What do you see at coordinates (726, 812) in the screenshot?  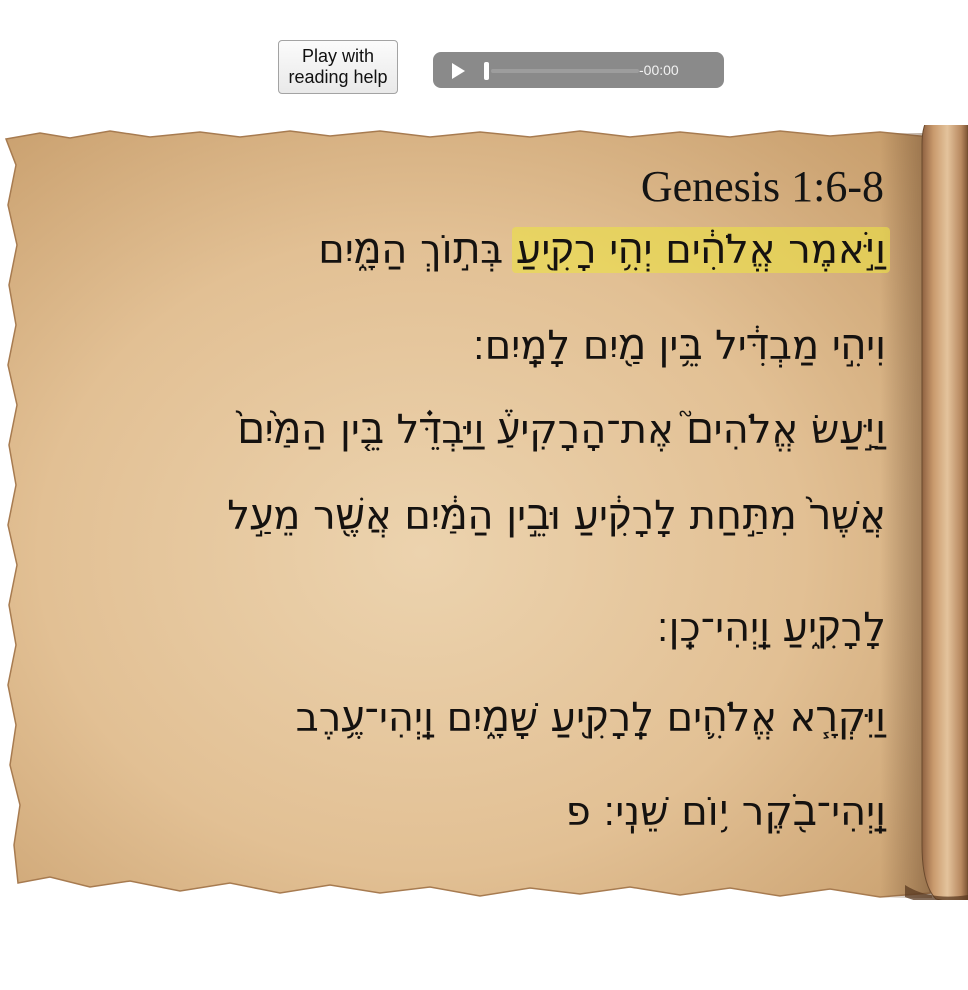 I see `verse-line-7: וַֽיְהִי־בֹ֖קֶר י֥וֹם שֵׁנִֽי׃ פ` at bounding box center [726, 812].